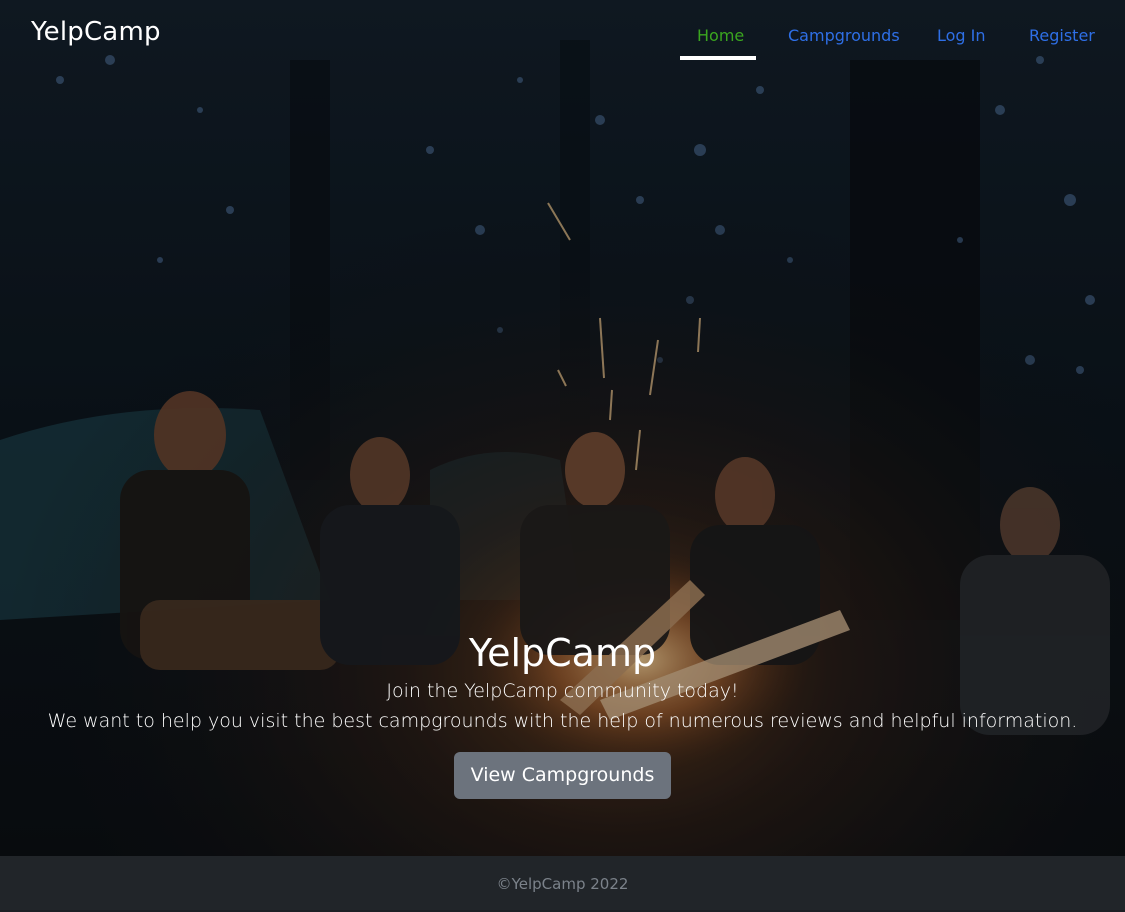 The height and width of the screenshot is (912, 1125). What do you see at coordinates (96, 32) in the screenshot?
I see `brand-logo-text: YelpCamp` at bounding box center [96, 32].